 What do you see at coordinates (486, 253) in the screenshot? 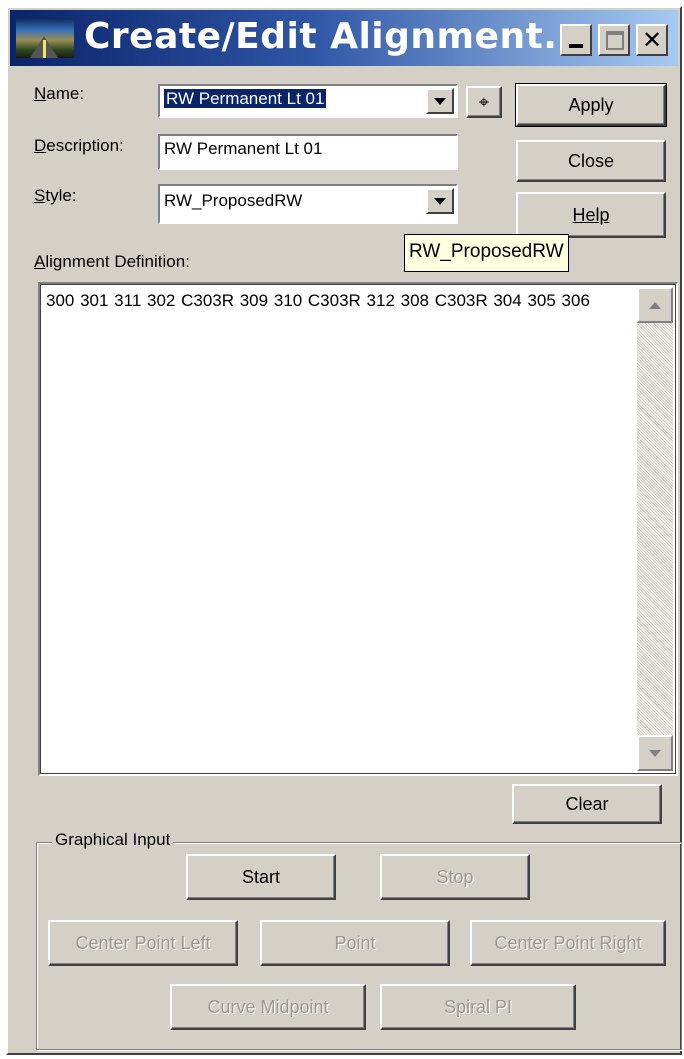
I see `style-tooltip: RW_ProposedRW` at bounding box center [486, 253].